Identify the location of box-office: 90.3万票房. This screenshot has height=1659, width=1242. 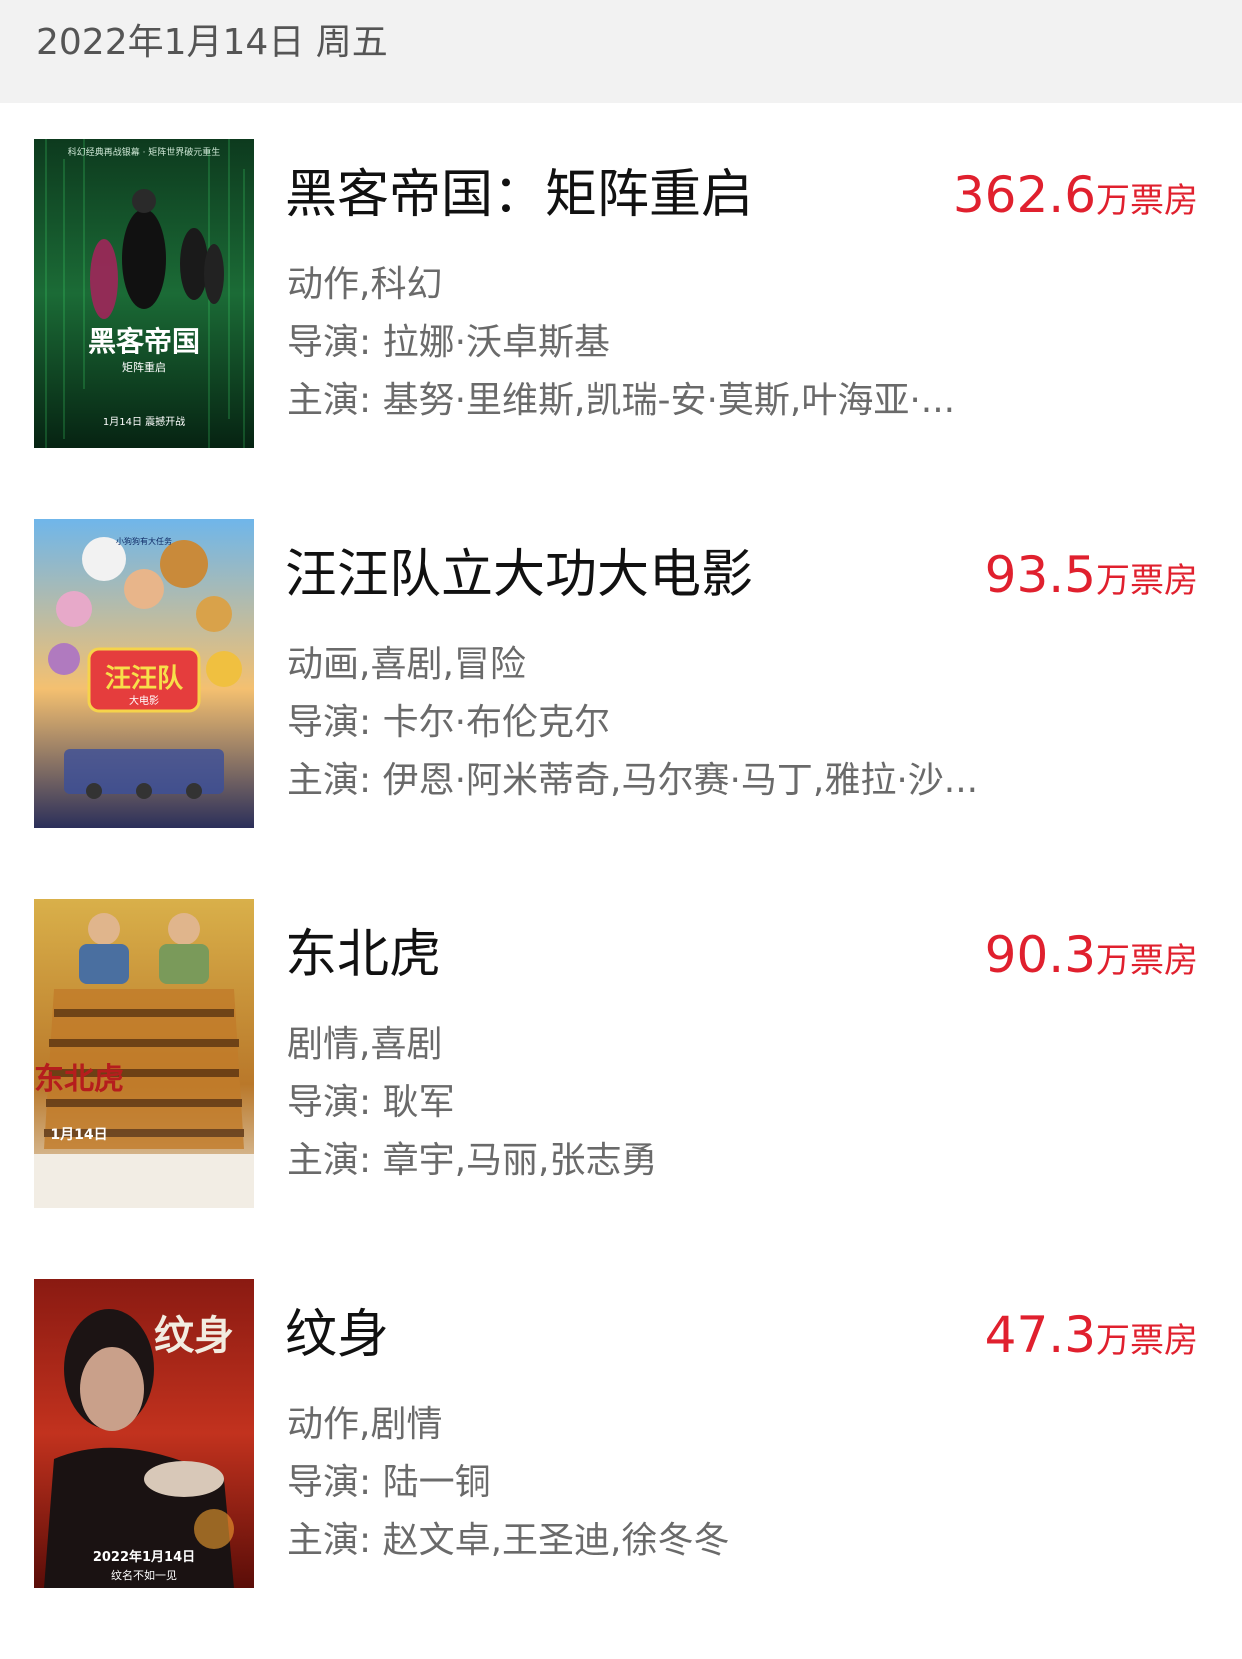
(1091, 961).